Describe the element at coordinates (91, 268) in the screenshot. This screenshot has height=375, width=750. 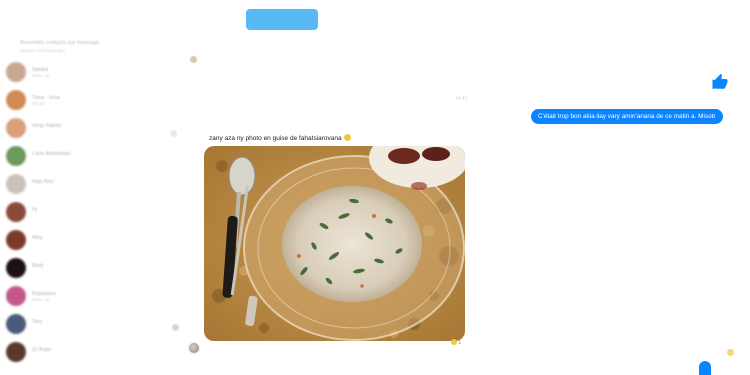
I see `conversation-item: Mialy` at that location.